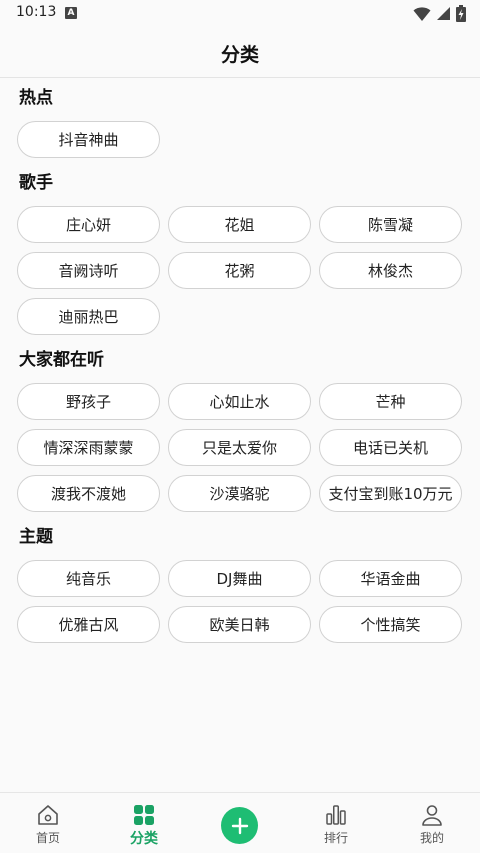 This screenshot has width=480, height=853. Describe the element at coordinates (88, 224) in the screenshot. I see `tag-button: 庄心妍` at that location.